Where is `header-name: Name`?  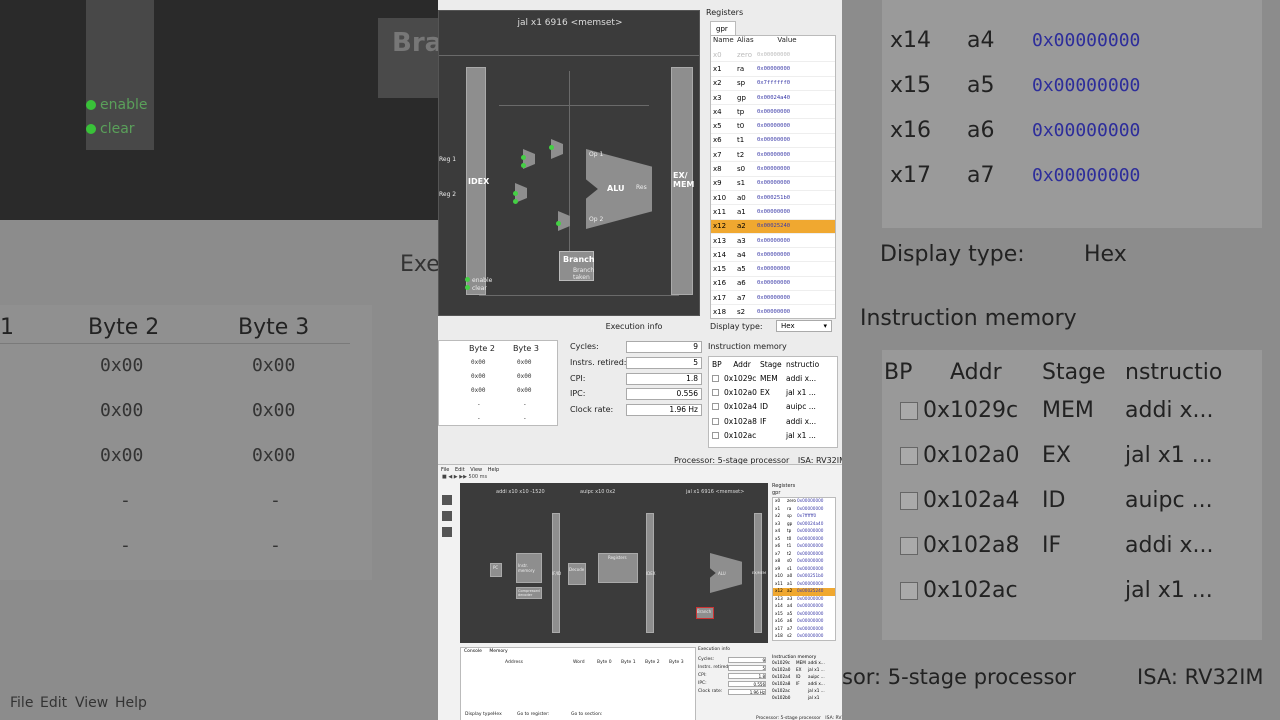 header-name: Name is located at coordinates (725, 42).